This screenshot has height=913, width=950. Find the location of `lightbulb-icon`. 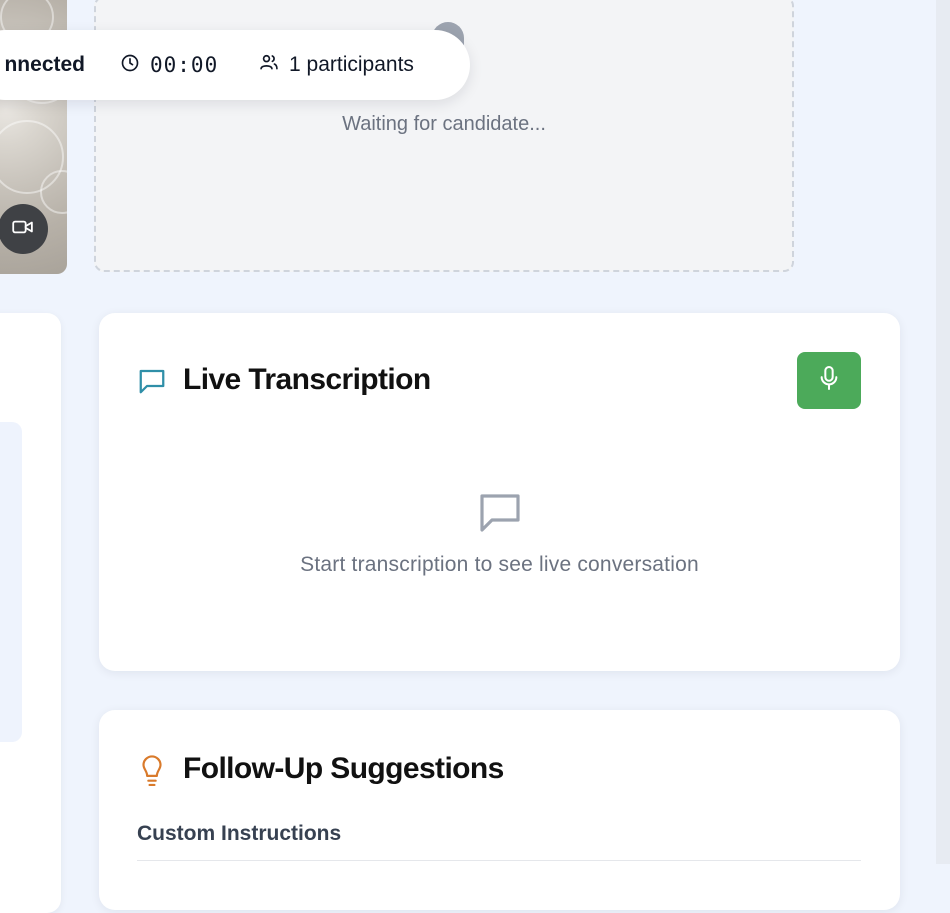

lightbulb-icon is located at coordinates (152, 773).